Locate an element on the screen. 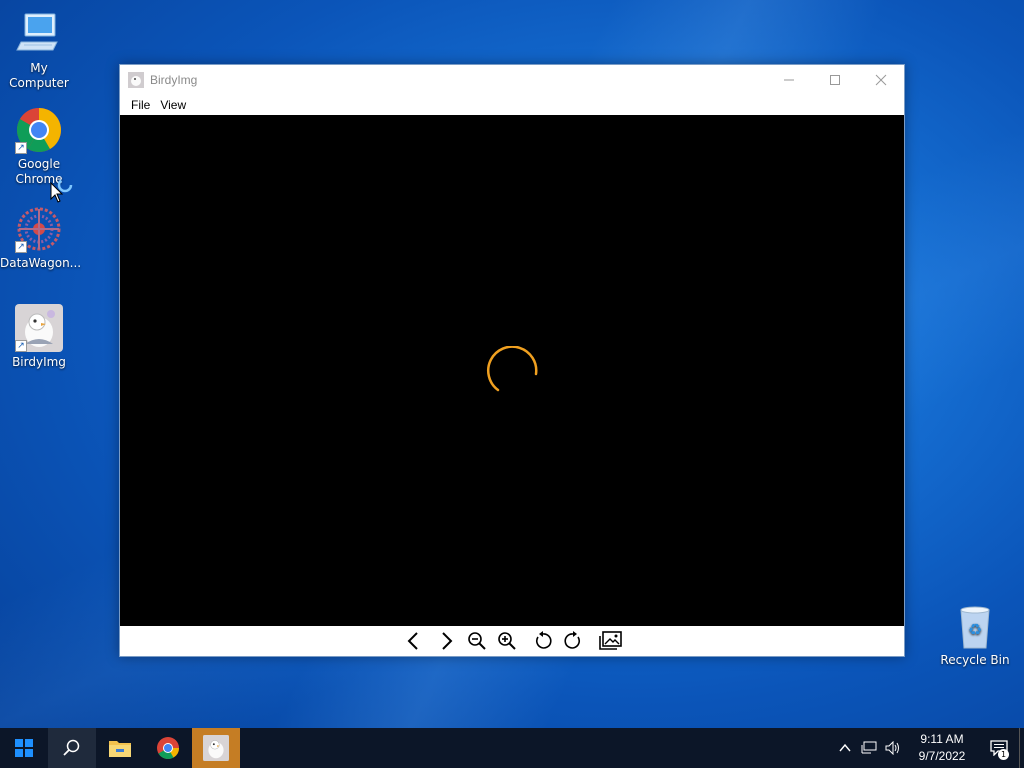 The height and width of the screenshot is (768, 1024). system-tray: 9:11 AM 9/7/2022 1 is located at coordinates (928, 748).